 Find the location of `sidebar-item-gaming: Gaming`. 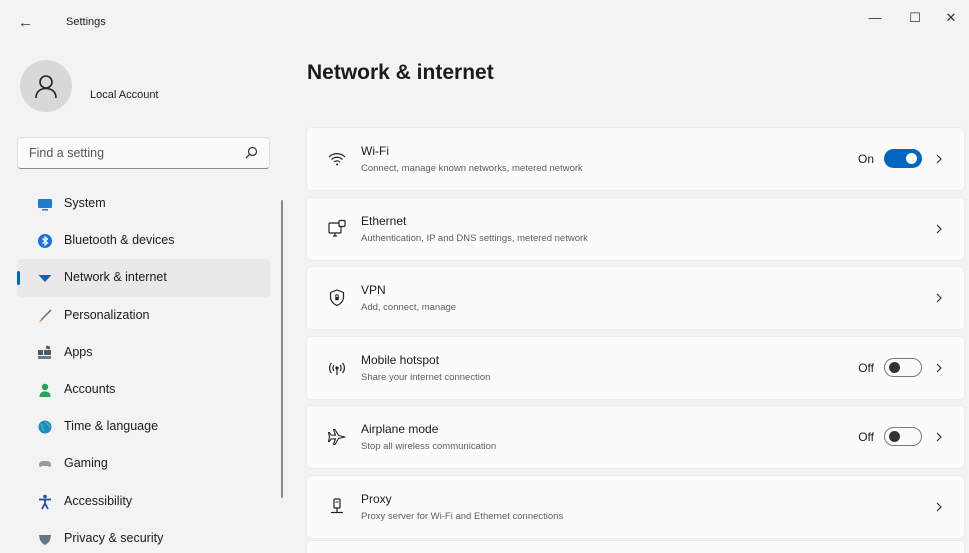

sidebar-item-gaming: Gaming is located at coordinates (143, 463).